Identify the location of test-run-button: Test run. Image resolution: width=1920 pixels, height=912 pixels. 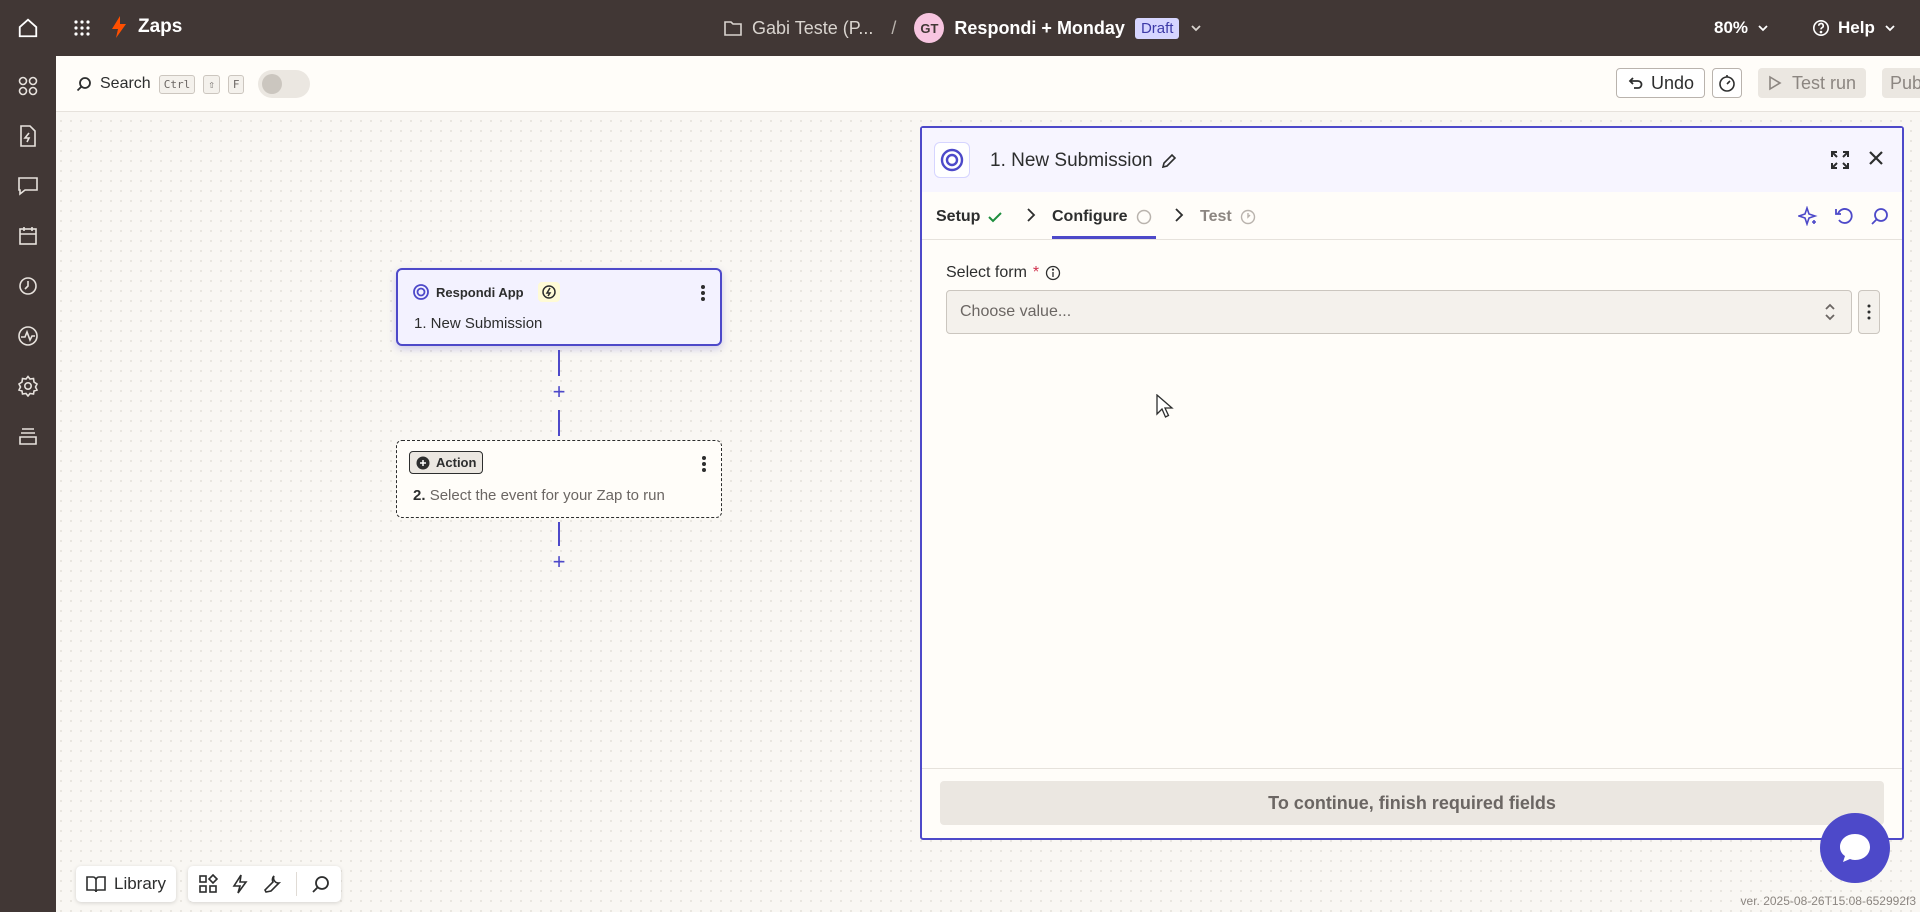
(1812, 83).